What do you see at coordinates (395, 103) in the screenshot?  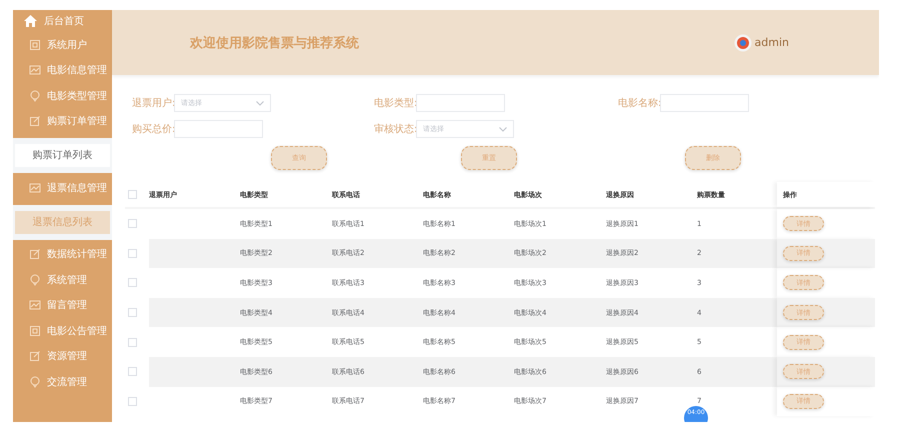 I see `field-label: 电影类型:` at bounding box center [395, 103].